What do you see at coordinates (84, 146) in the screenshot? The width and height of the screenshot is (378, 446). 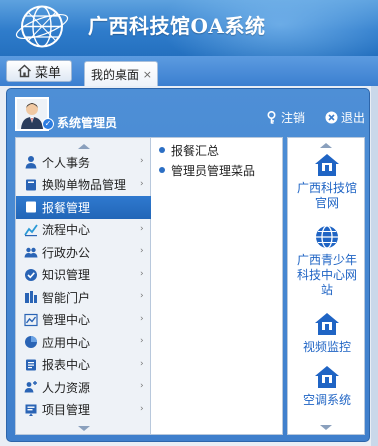 I see `scroll-up-icon` at bounding box center [84, 146].